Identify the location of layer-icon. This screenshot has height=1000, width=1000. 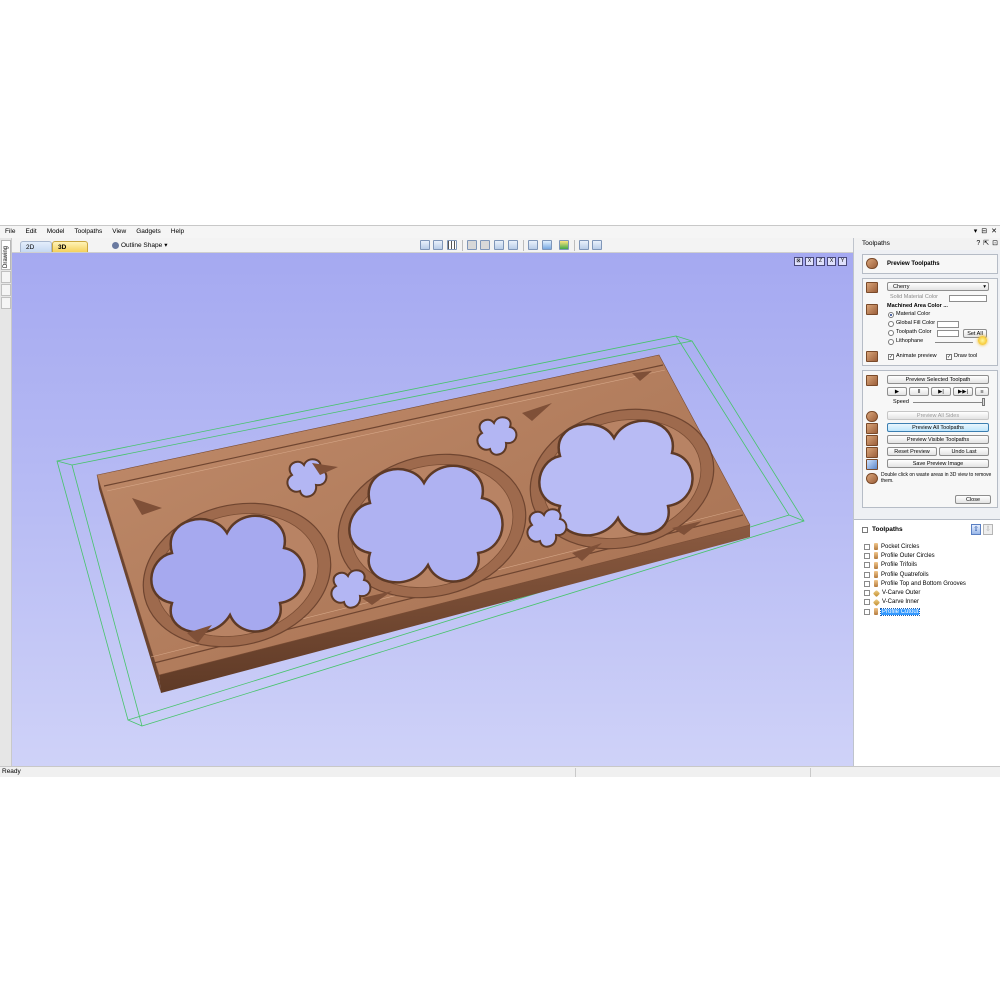
(584, 245).